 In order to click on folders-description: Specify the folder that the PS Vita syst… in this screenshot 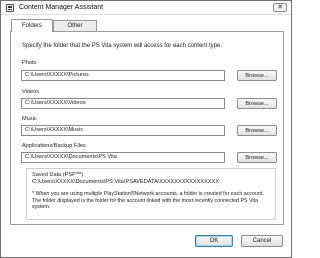, I will do `click(122, 46)`.